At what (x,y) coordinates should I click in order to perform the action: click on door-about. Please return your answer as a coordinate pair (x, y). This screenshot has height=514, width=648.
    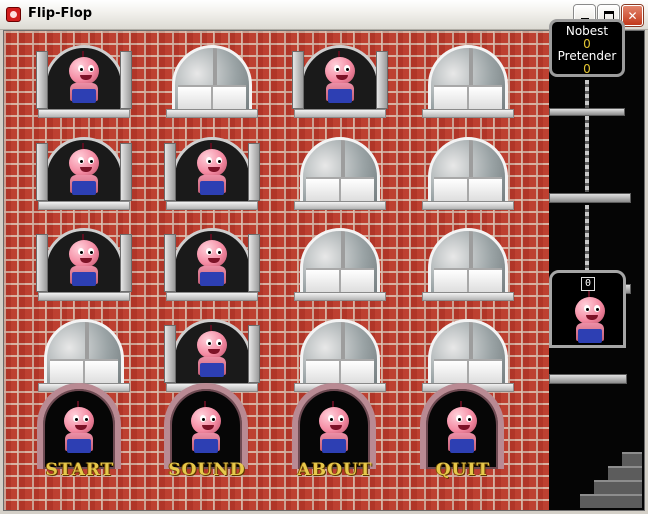
    Looking at the image, I should click on (334, 426).